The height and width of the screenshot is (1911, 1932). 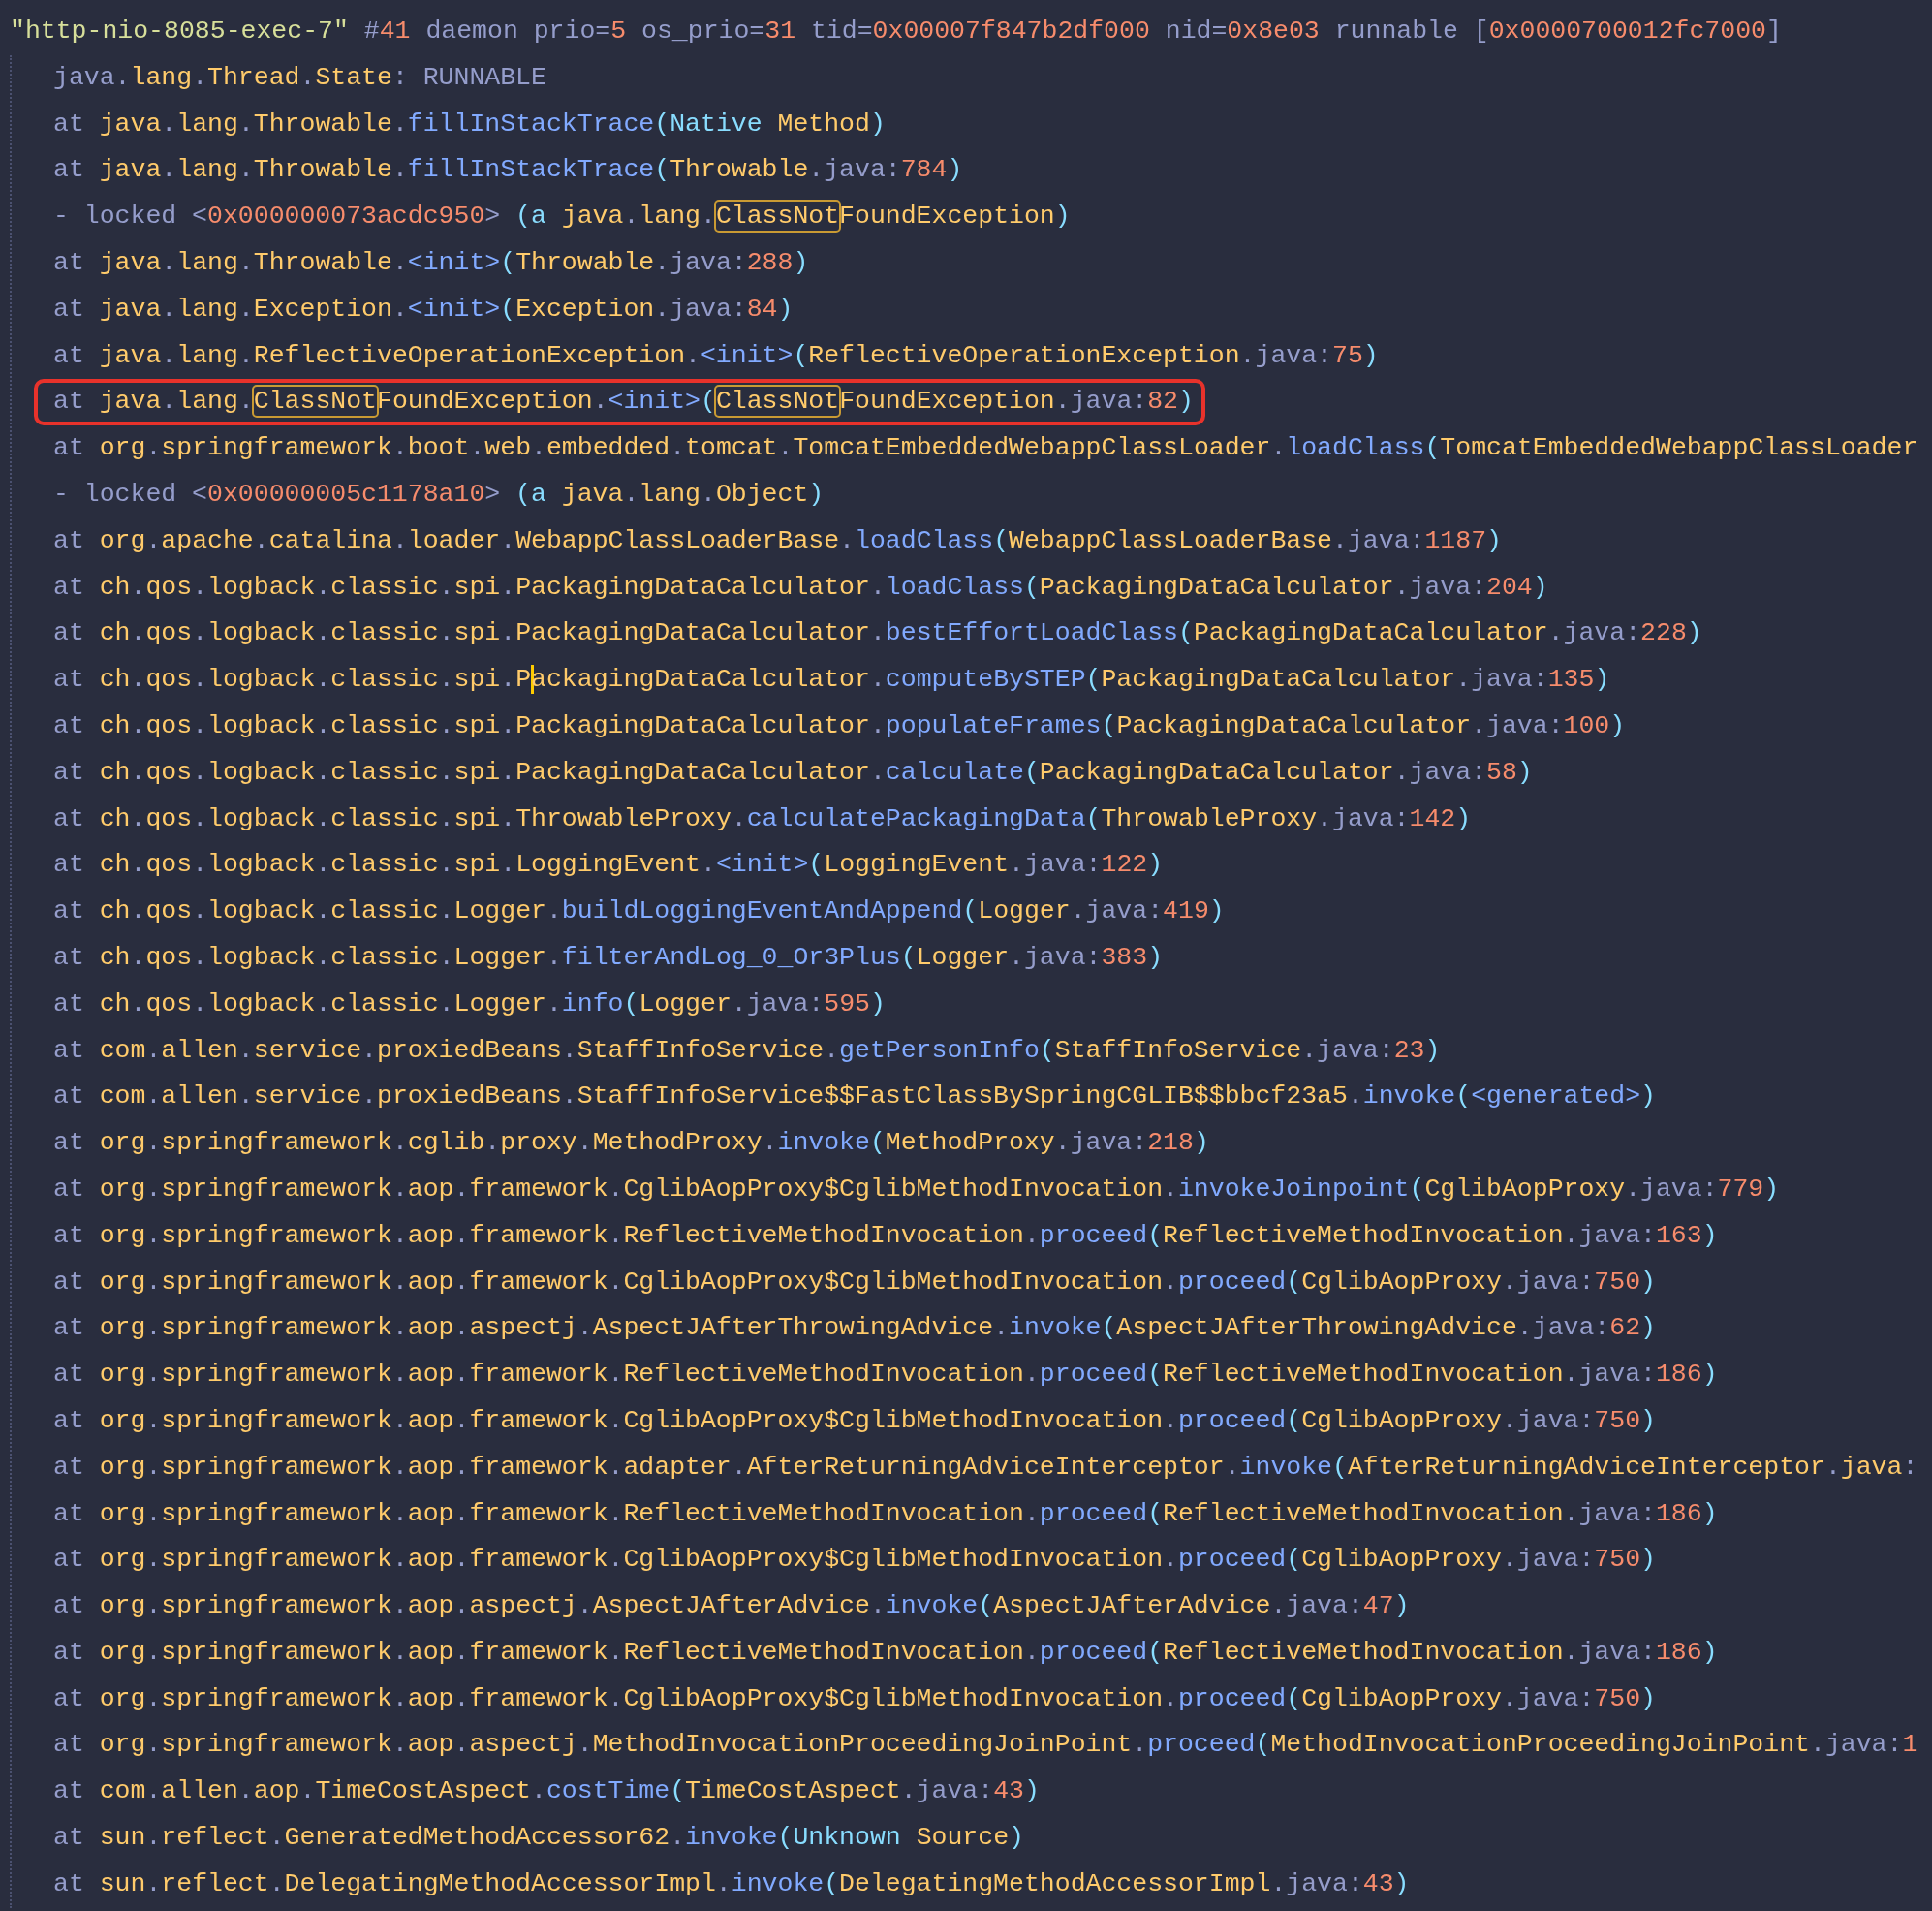 I want to click on stack-trace-line: at org.springframework.aop.framework.ReflectiveMethodInvocation.proceed(ReflectiveMethodInvocation.java:163), so click(x=885, y=1235).